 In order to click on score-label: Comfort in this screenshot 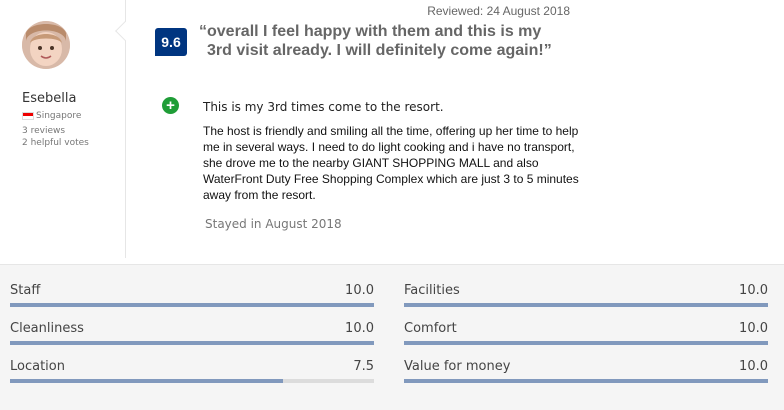, I will do `click(430, 328)`.